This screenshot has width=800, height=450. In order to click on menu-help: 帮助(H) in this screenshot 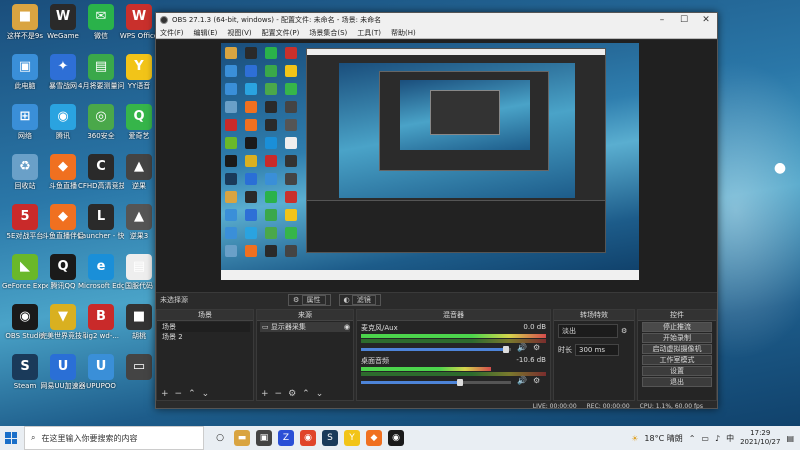, I will do `click(403, 32)`.